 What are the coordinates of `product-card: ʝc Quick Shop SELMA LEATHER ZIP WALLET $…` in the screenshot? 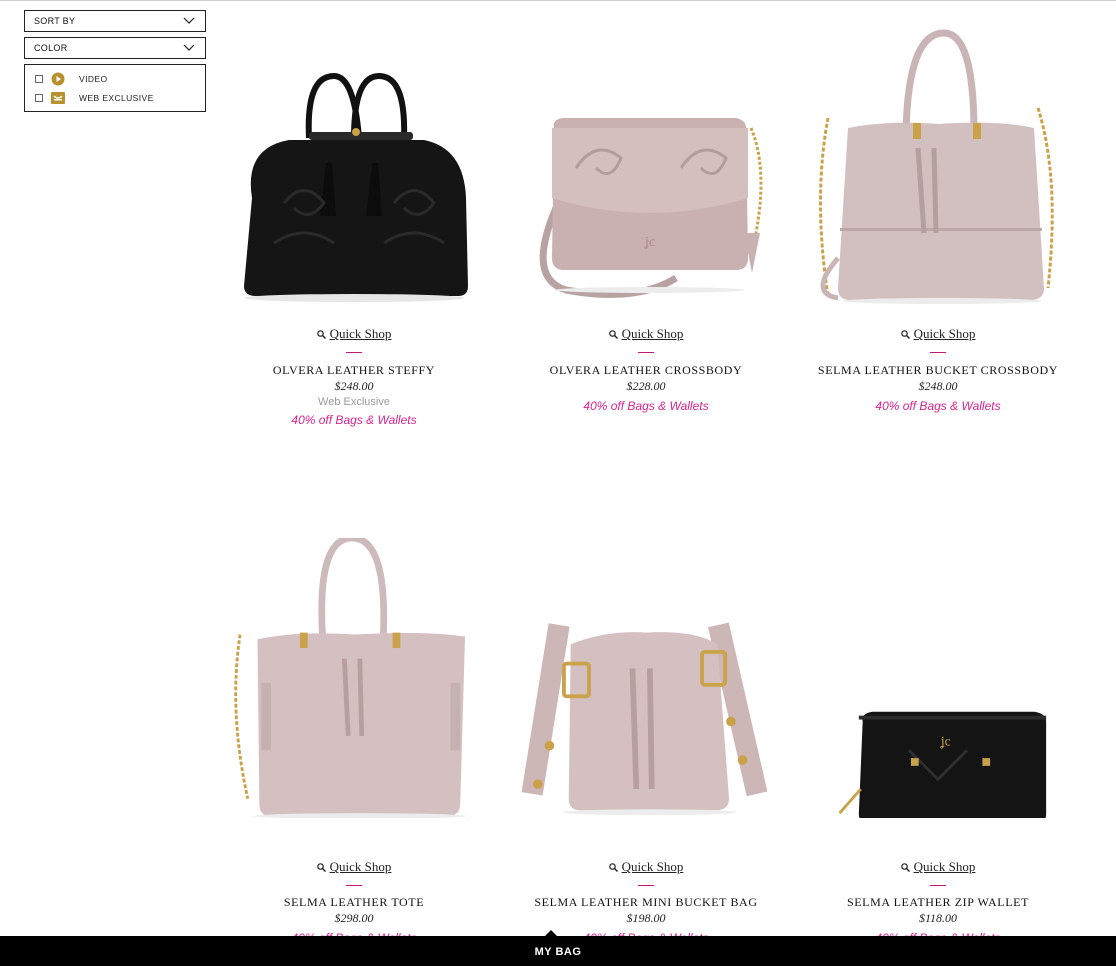 It's located at (938, 741).